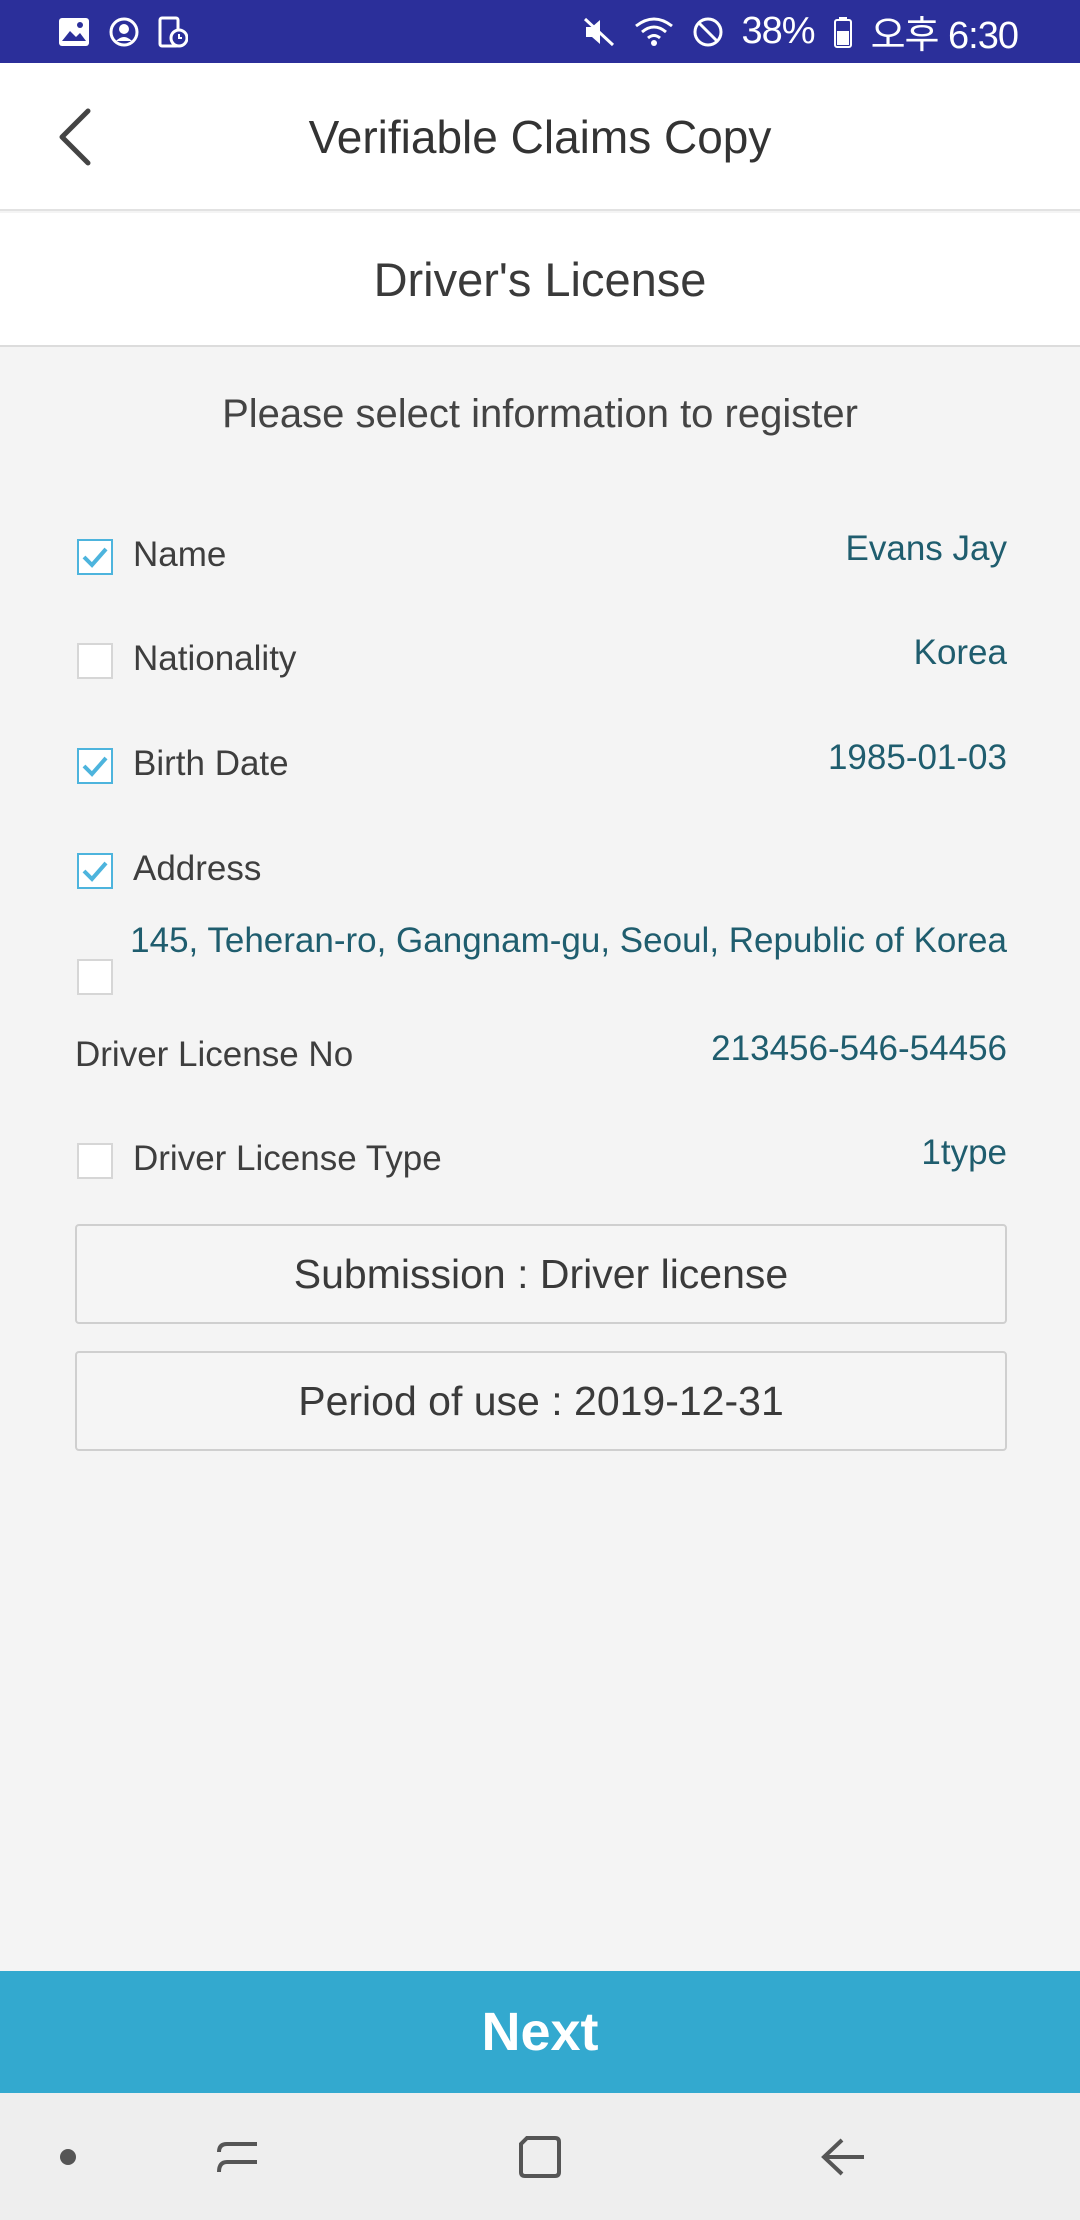 The width and height of the screenshot is (1080, 2220). I want to click on field-row-name: Name Evans Jay, so click(541, 557).